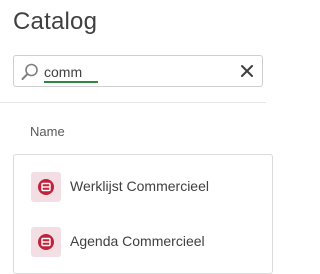  Describe the element at coordinates (47, 131) in the screenshot. I see `column-header-name: Name` at that location.